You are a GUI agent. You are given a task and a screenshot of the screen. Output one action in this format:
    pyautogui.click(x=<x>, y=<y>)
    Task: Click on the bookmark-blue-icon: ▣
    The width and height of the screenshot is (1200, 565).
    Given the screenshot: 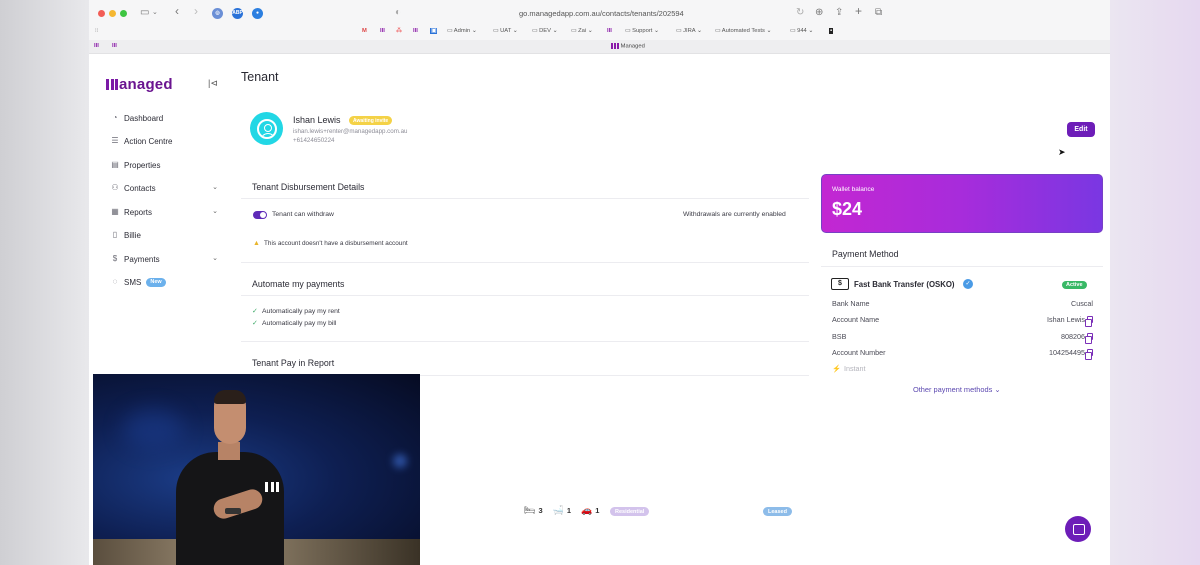 What is the action you would take?
    pyautogui.click(x=434, y=31)
    